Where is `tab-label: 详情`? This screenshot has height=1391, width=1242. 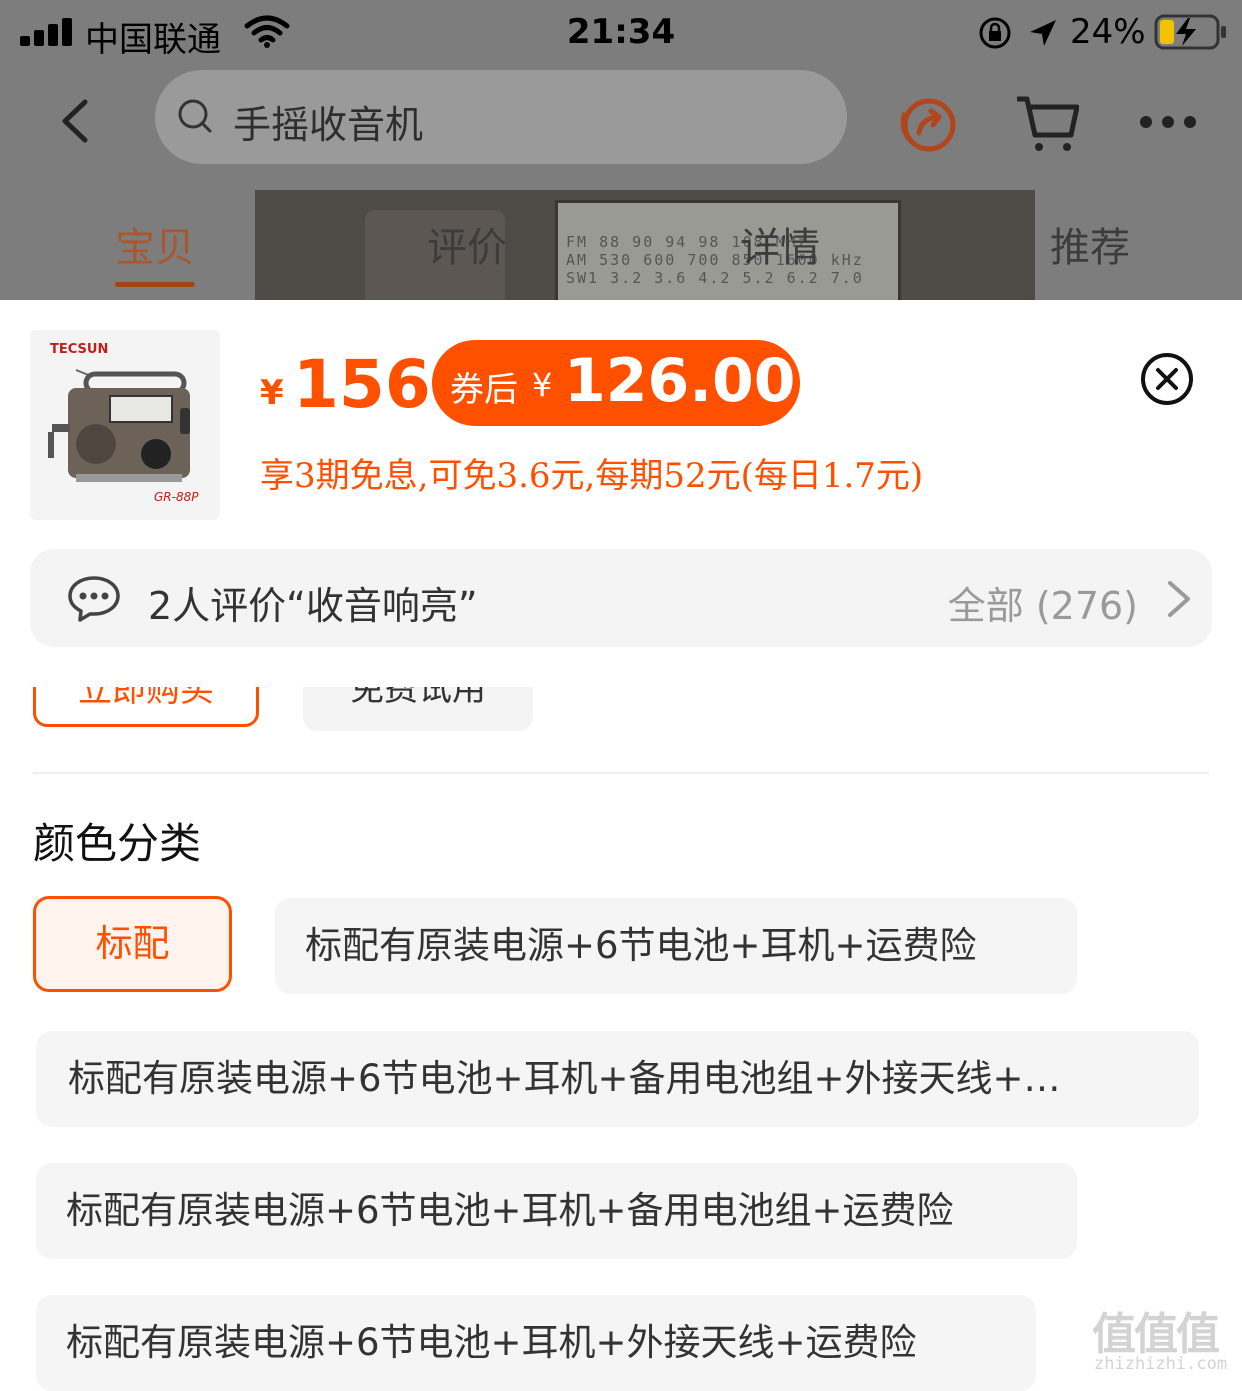 tab-label: 详情 is located at coordinates (780, 248).